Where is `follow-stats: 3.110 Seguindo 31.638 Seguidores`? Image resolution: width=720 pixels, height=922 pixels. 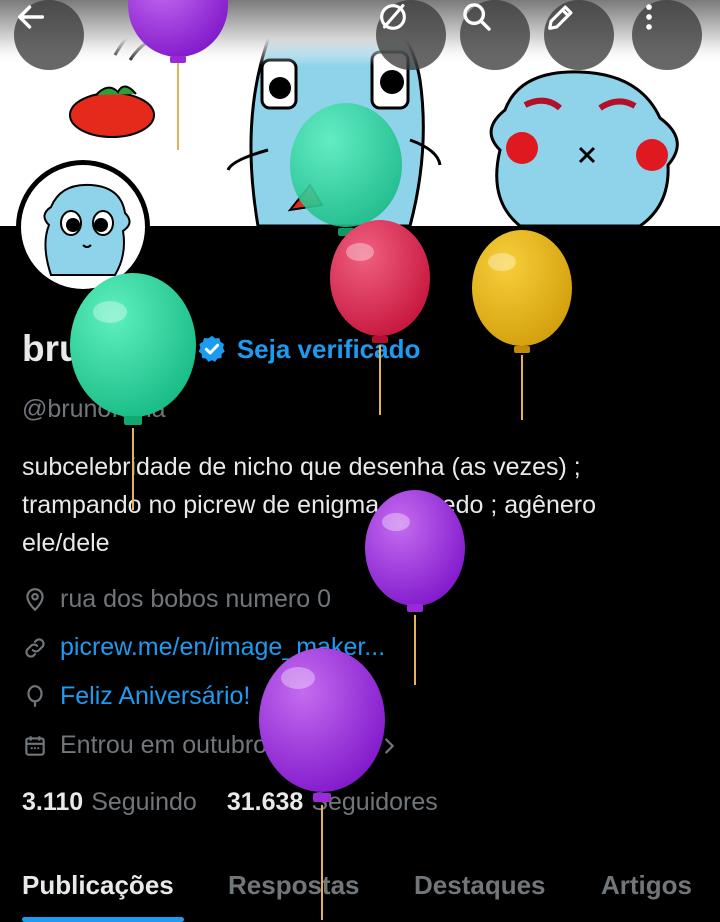
follow-stats: 3.110 Seguindo 31.638 Seguidores is located at coordinates (245, 802).